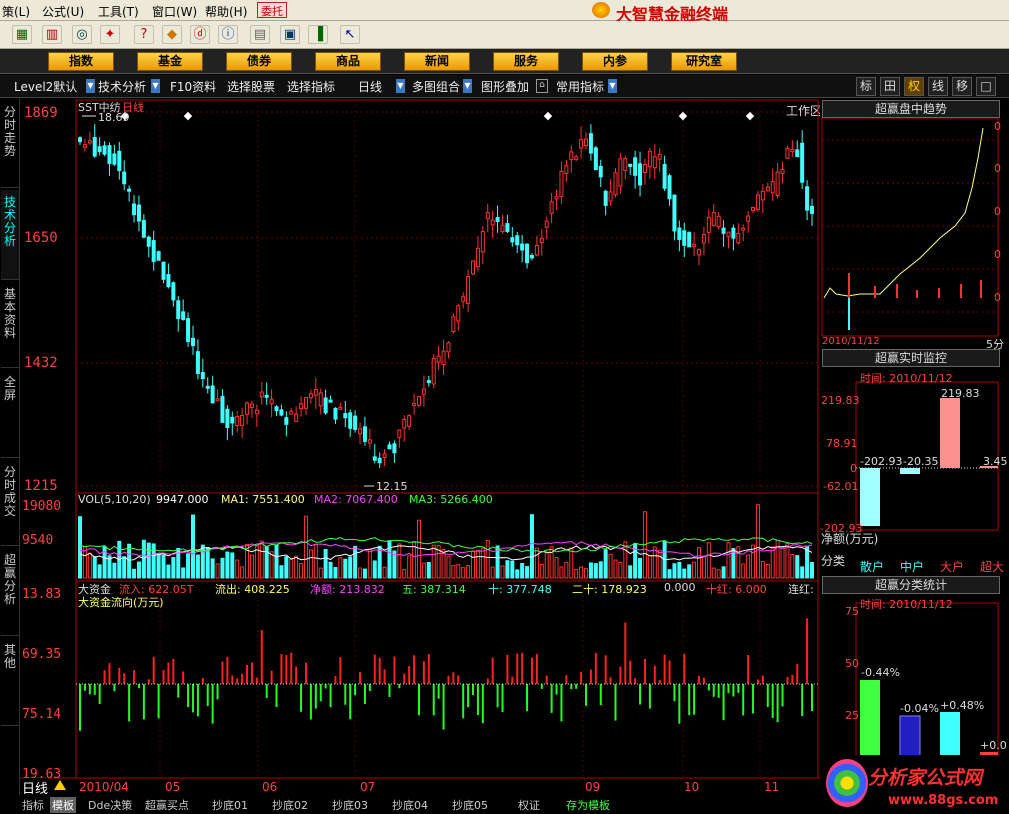 Image resolution: width=1009 pixels, height=814 pixels. I want to click on grid-button: 田, so click(890, 86).